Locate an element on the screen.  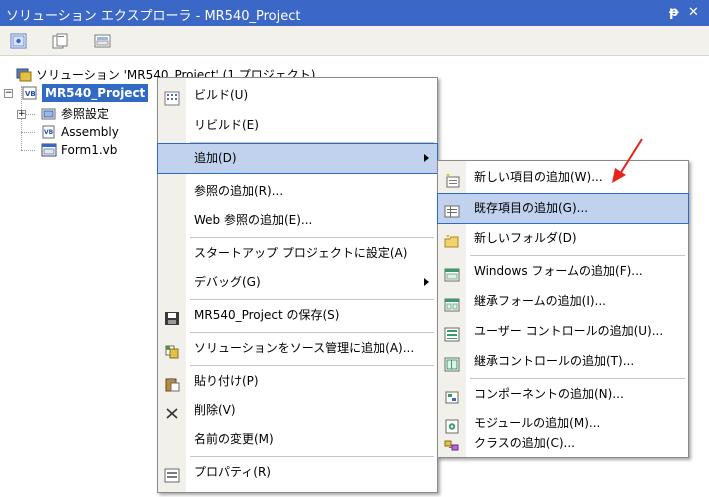
menu-item-build: ビルド(U) is located at coordinates (297, 95).